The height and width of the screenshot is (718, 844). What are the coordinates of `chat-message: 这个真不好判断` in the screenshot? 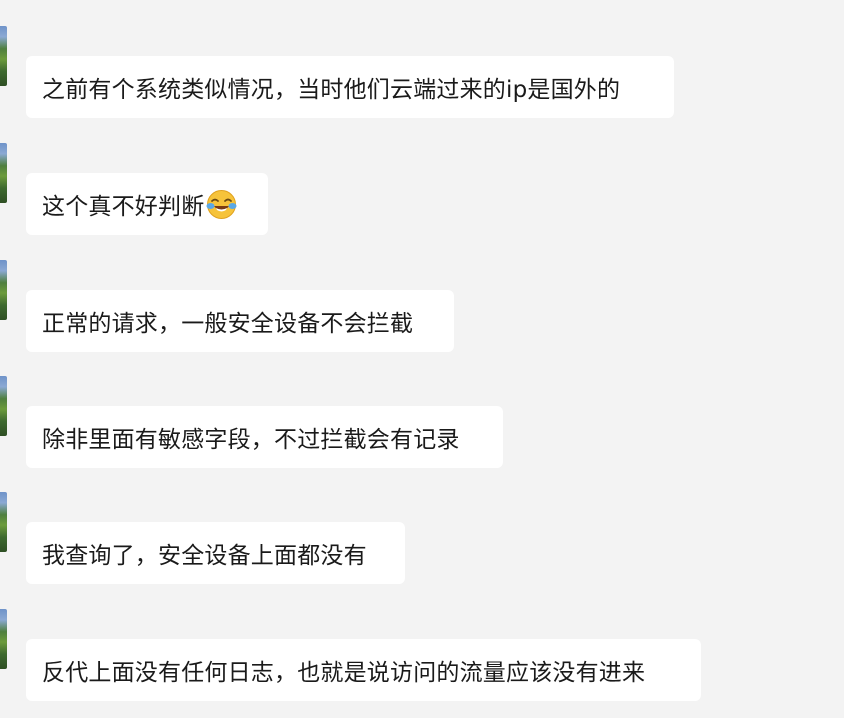 It's located at (422, 190).